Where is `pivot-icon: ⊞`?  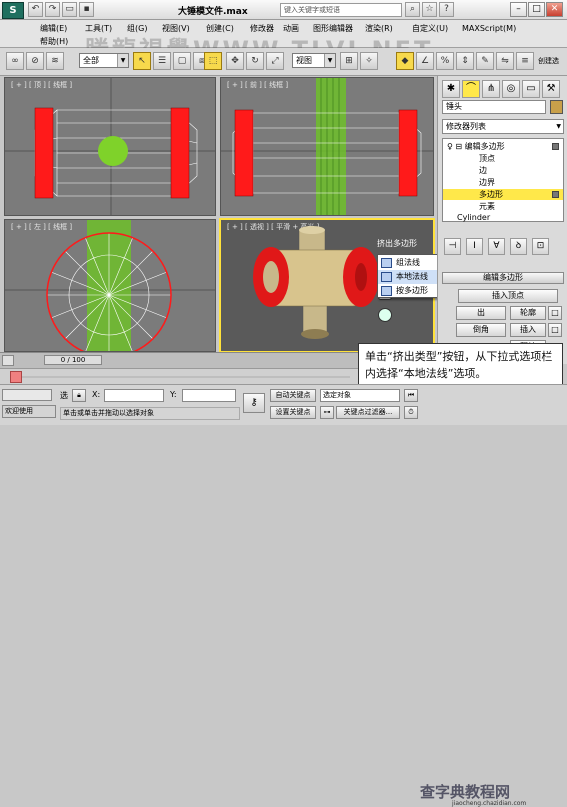
pivot-icon: ⊞ is located at coordinates (349, 61).